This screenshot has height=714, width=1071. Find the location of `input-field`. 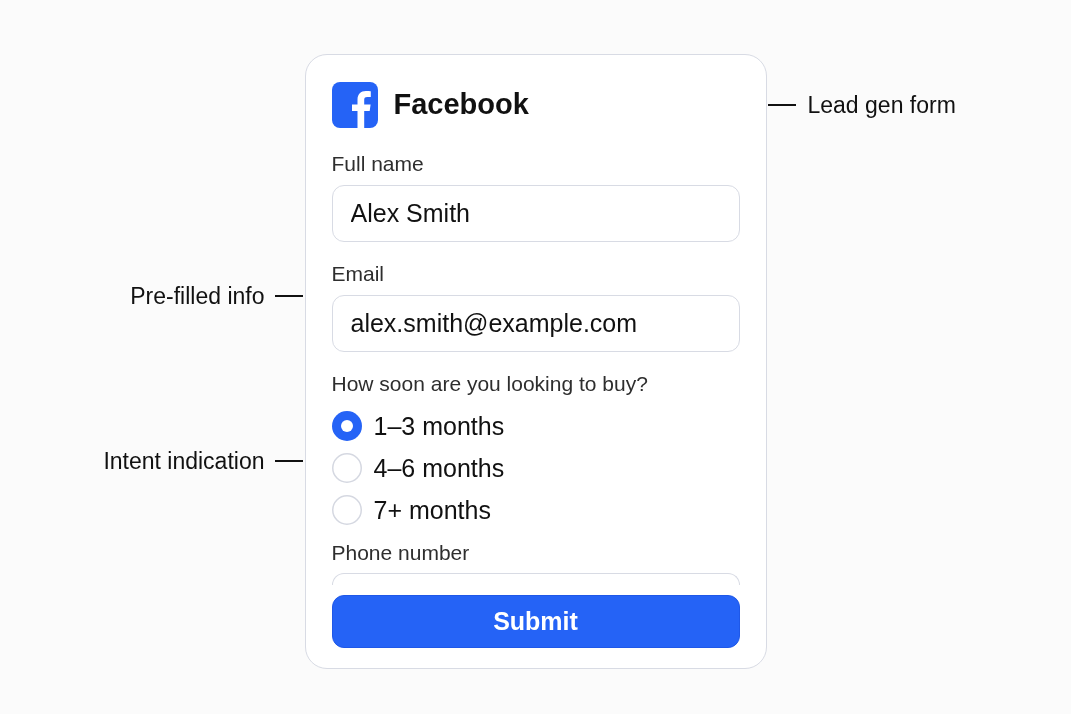

input-field is located at coordinates (535, 579).